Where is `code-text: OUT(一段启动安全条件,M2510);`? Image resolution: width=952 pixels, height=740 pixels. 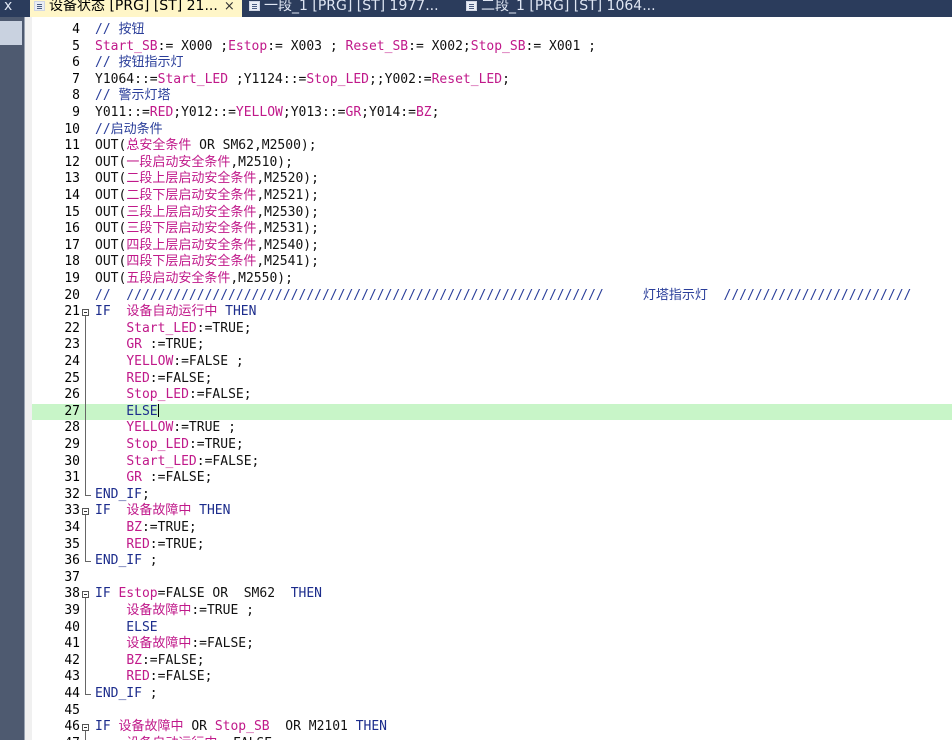 code-text: OUT(一段启动安全条件,M2510); is located at coordinates (194, 163).